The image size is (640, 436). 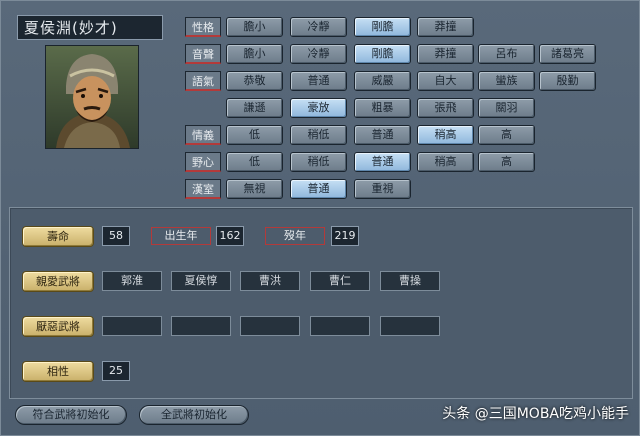 What do you see at coordinates (203, 162) in the screenshot?
I see `ambition-label: 野心` at bounding box center [203, 162].